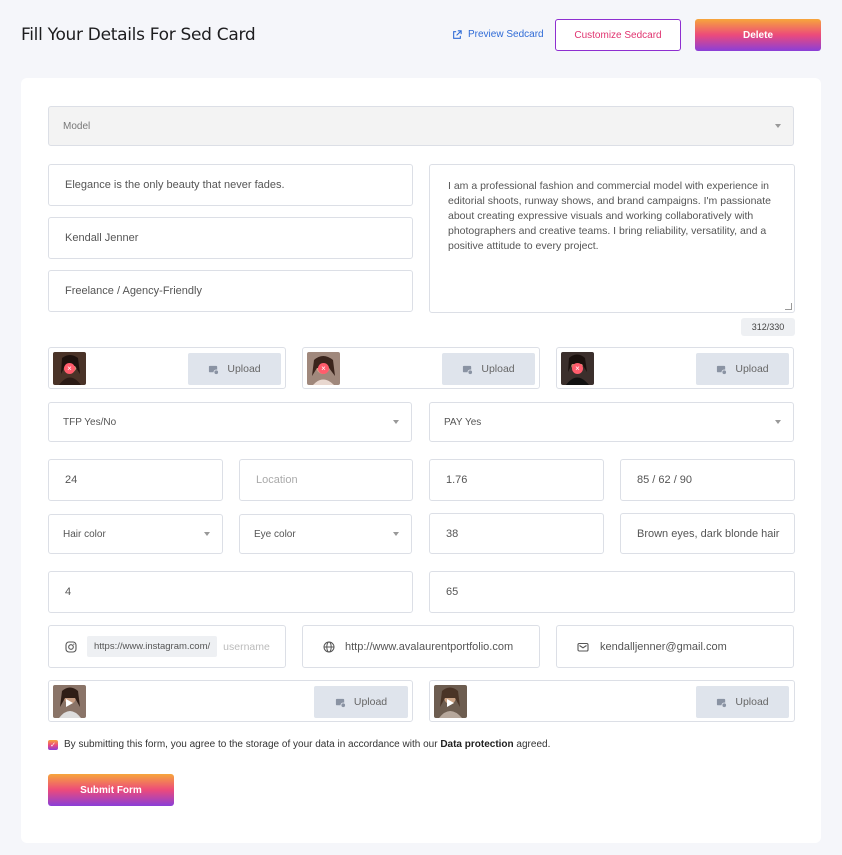 This screenshot has height=855, width=842. Describe the element at coordinates (663, 646) in the screenshot. I see `email-value: kendalljenner@gmail.com` at that location.